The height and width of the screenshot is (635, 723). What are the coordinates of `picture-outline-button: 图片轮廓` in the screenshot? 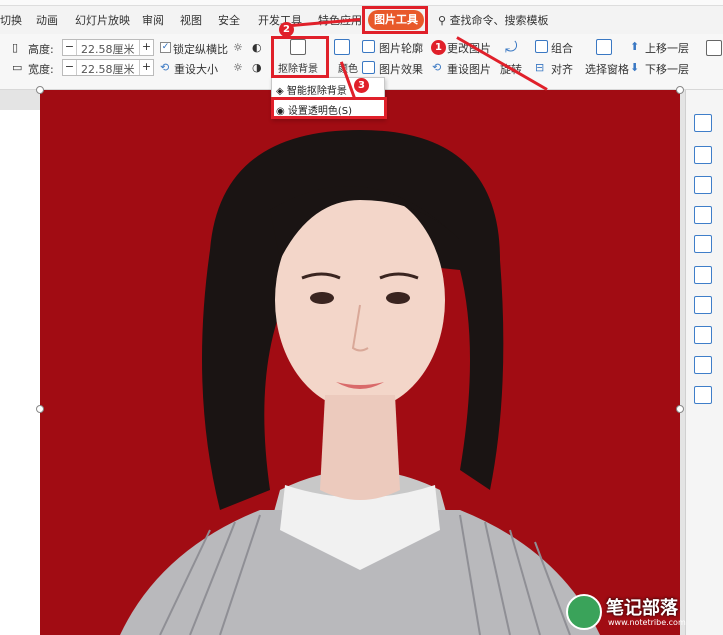 It's located at (401, 48).